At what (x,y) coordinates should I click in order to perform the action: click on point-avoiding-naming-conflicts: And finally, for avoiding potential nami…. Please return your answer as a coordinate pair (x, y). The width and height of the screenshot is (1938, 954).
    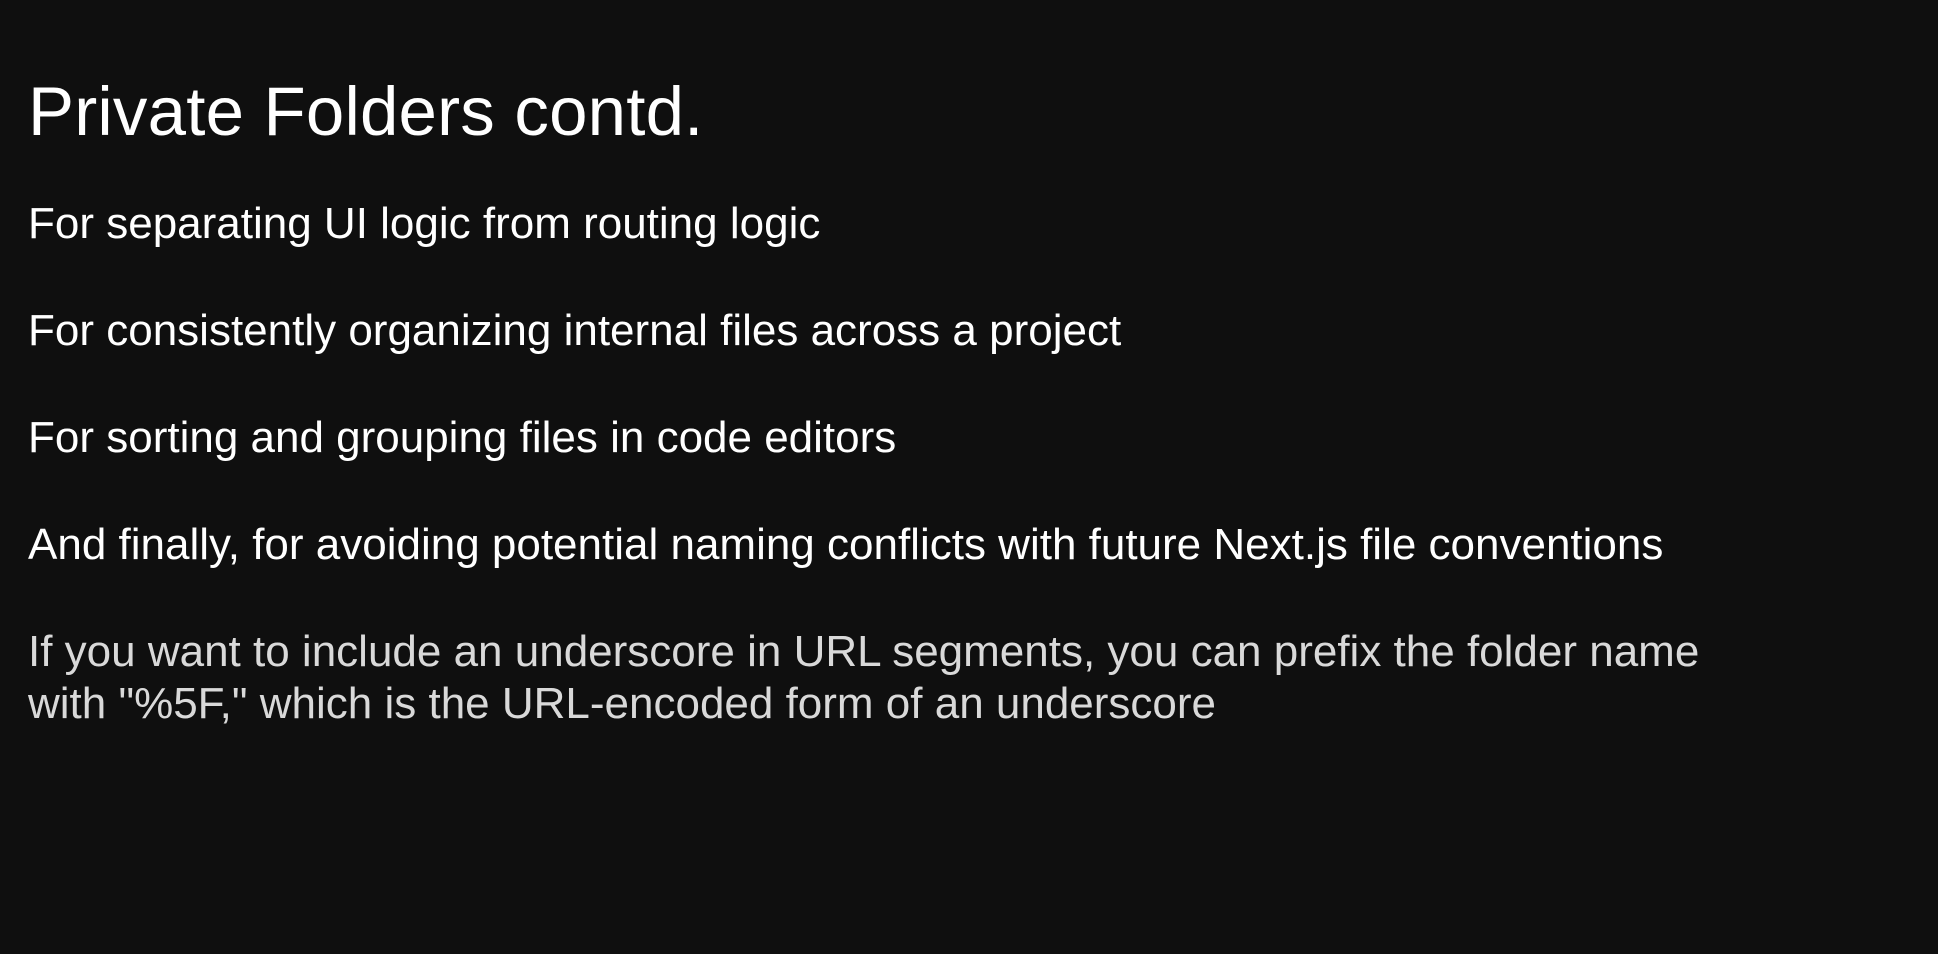
    Looking at the image, I should click on (846, 544).